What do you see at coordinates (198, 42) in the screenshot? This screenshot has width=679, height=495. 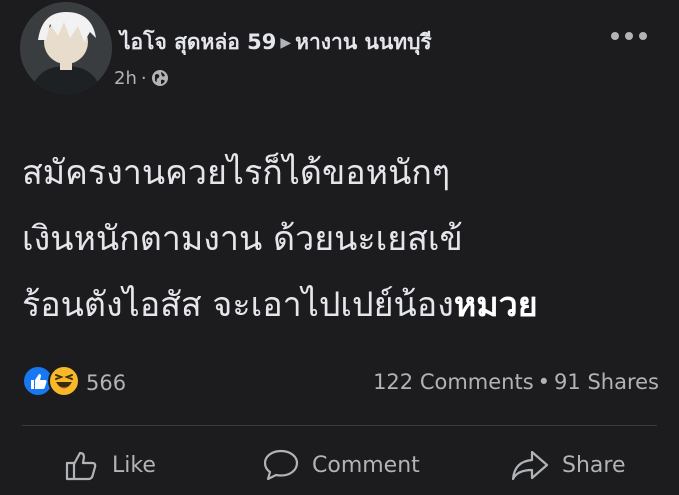 I see `author-name: ไอโจ สุดหล่อ 59` at bounding box center [198, 42].